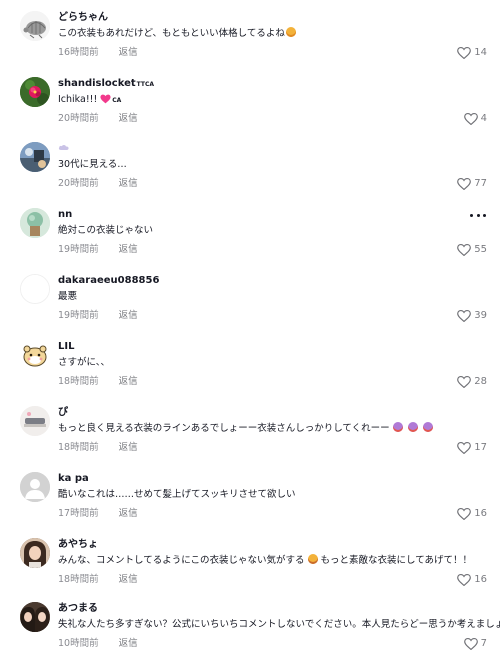  Describe the element at coordinates (64, 149) in the screenshot. I see `comment-username` at that location.